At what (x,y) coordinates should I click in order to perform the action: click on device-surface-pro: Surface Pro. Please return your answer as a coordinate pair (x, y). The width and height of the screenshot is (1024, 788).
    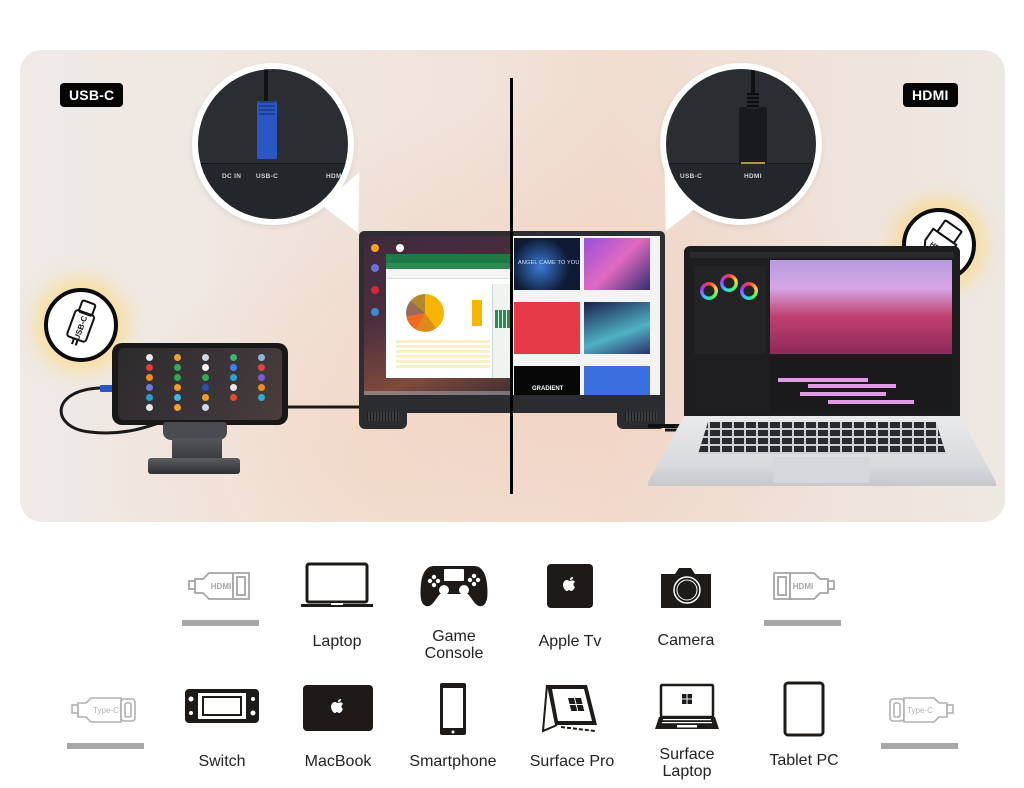
    Looking at the image, I should click on (572, 731).